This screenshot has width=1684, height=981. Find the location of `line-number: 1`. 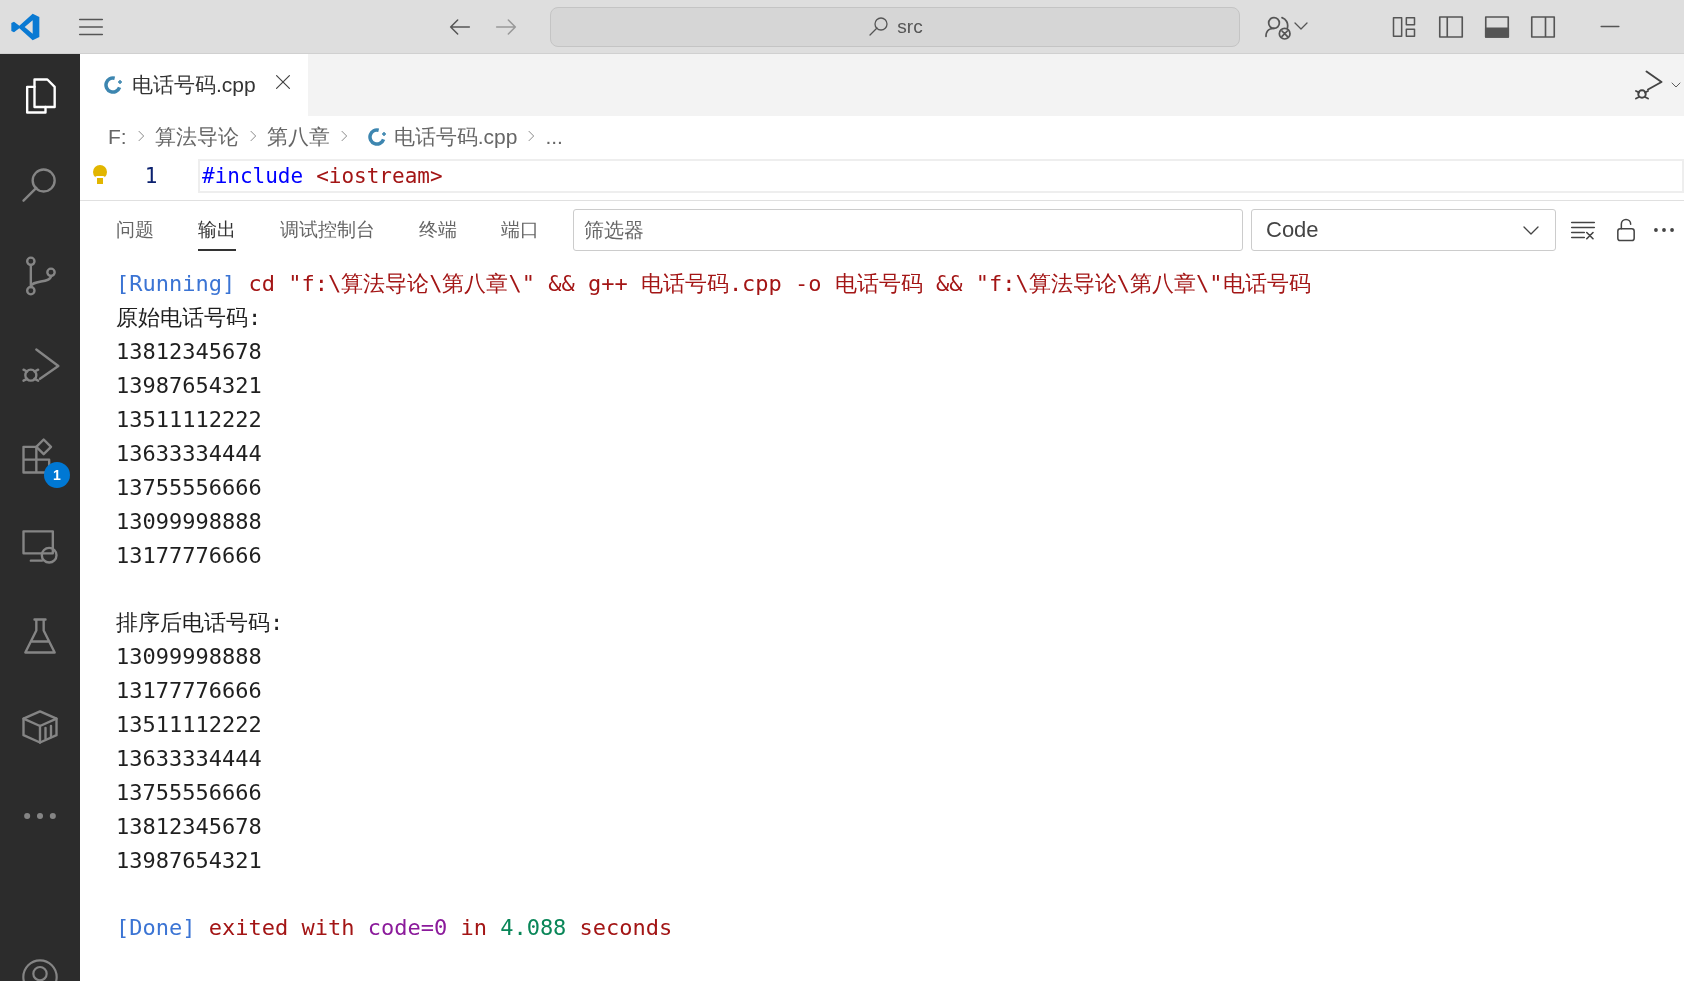

line-number: 1 is located at coordinates (151, 176).